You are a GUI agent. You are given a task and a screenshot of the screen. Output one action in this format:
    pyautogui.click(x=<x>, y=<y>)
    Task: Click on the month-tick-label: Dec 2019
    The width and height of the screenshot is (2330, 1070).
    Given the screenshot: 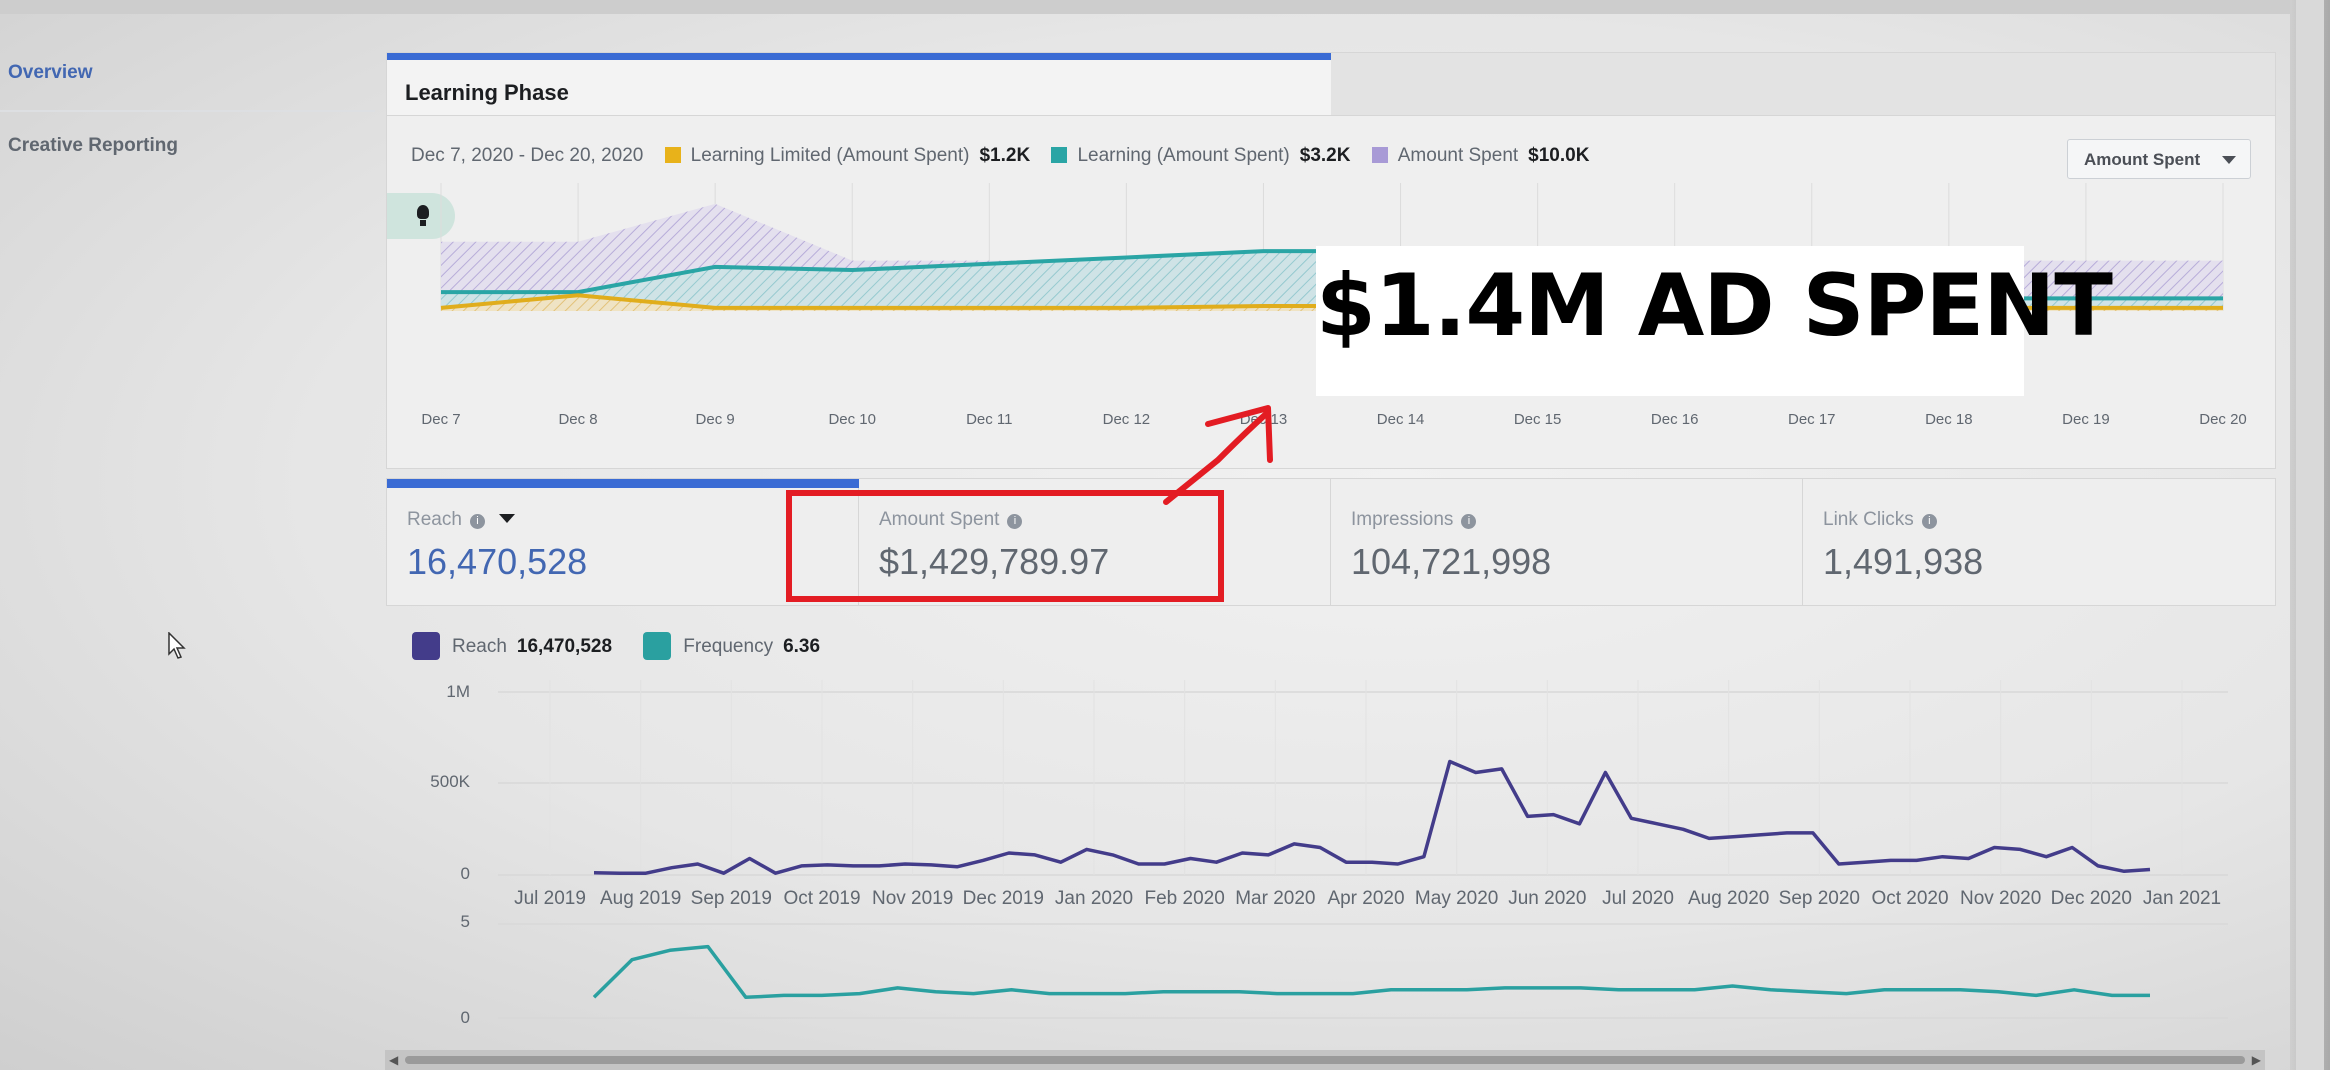 What is the action you would take?
    pyautogui.click(x=1003, y=898)
    